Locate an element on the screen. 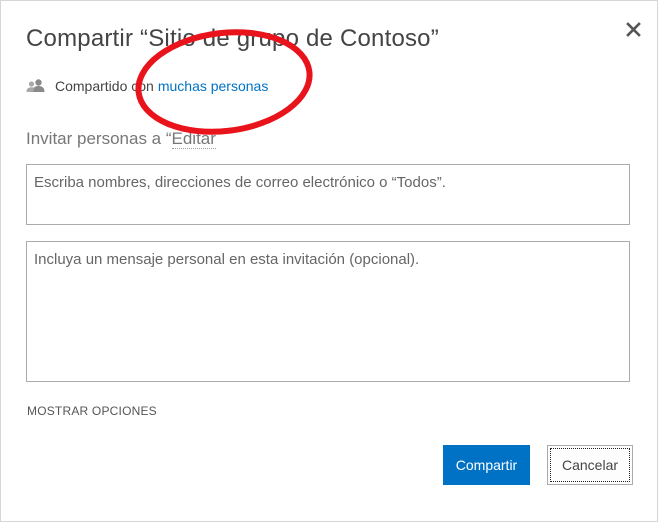 The image size is (658, 522). cancel-button-label: Cancelar is located at coordinates (590, 465).